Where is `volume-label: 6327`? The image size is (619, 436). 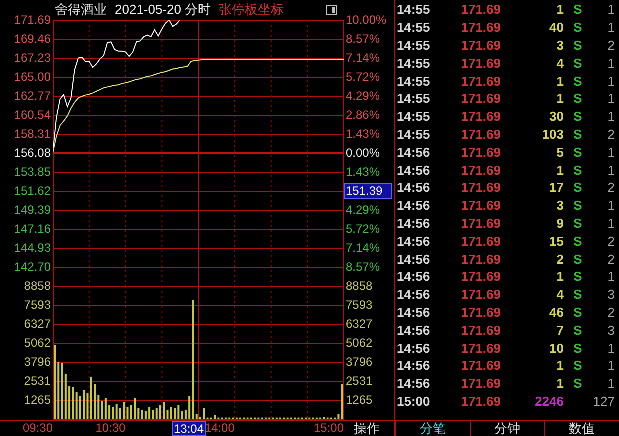 volume-label: 6327 is located at coordinates (37, 324).